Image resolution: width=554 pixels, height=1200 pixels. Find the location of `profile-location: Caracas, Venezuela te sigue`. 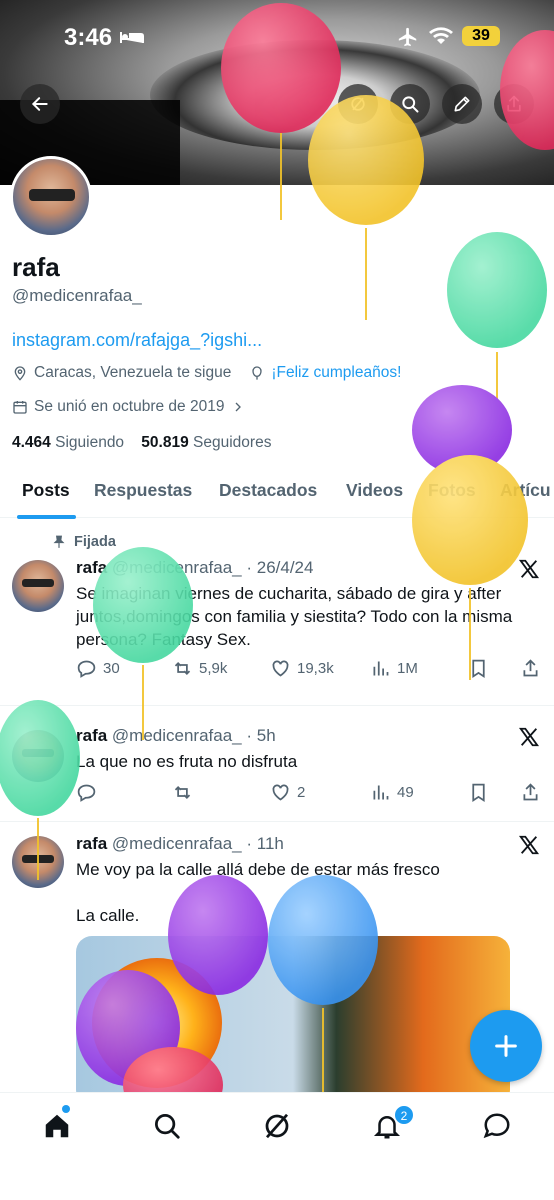

profile-location: Caracas, Venezuela te sigue is located at coordinates (133, 372).